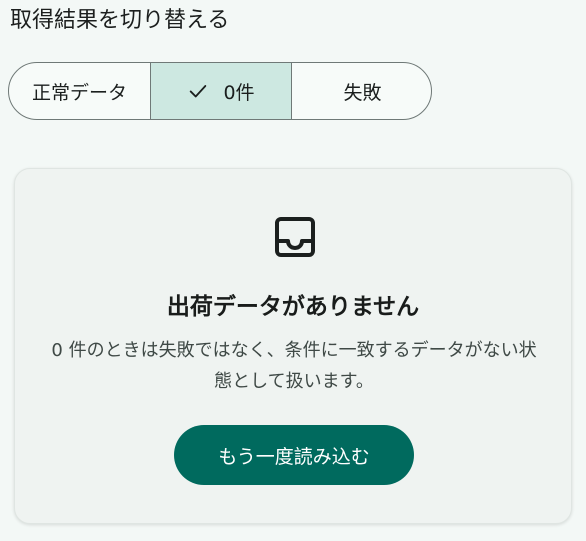 Image resolution: width=586 pixels, height=541 pixels. I want to click on segment-failed-label: 失敗, so click(362, 92).